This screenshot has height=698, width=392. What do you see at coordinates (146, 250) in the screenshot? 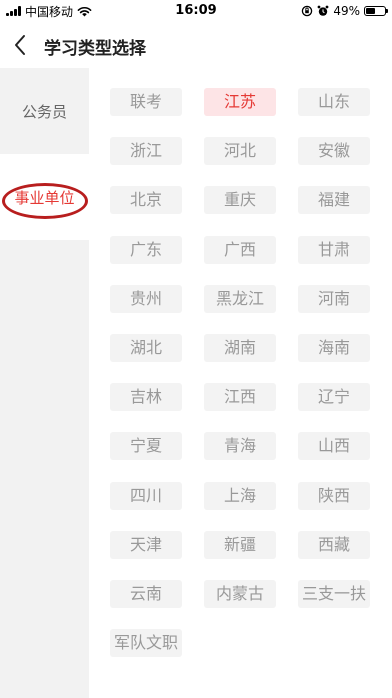
I see `region-chip: 广东` at bounding box center [146, 250].